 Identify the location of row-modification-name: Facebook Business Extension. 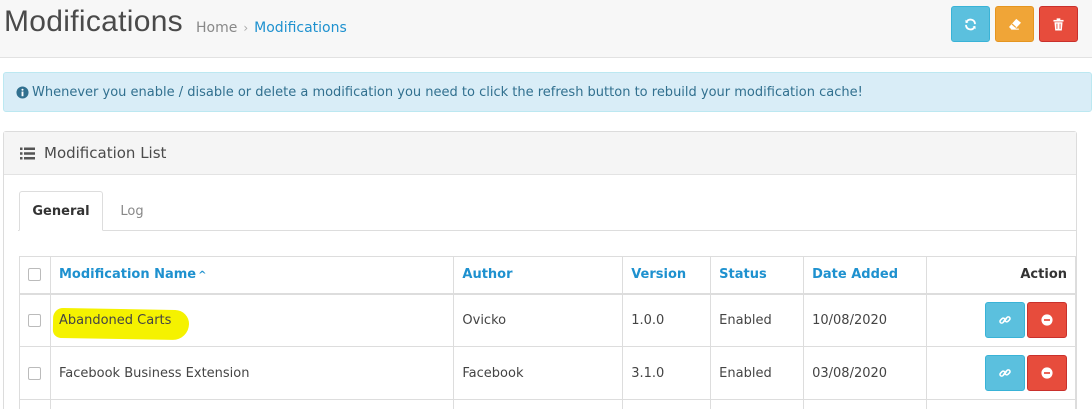
(252, 373).